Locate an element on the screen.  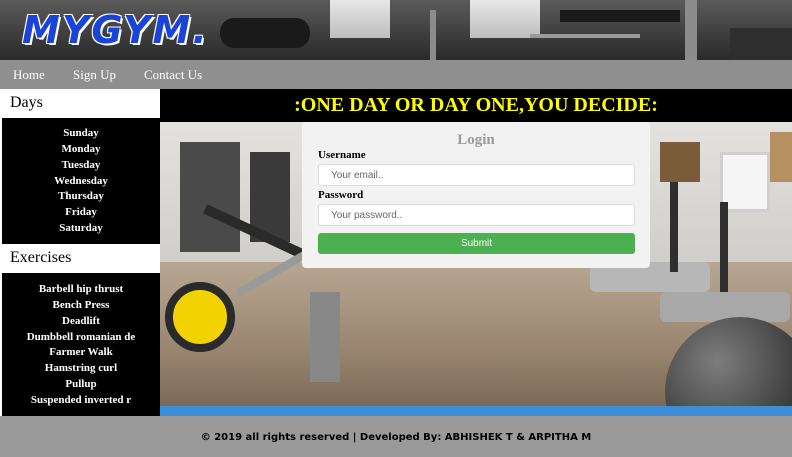
spin-bike-post-image is located at coordinates (325, 337).